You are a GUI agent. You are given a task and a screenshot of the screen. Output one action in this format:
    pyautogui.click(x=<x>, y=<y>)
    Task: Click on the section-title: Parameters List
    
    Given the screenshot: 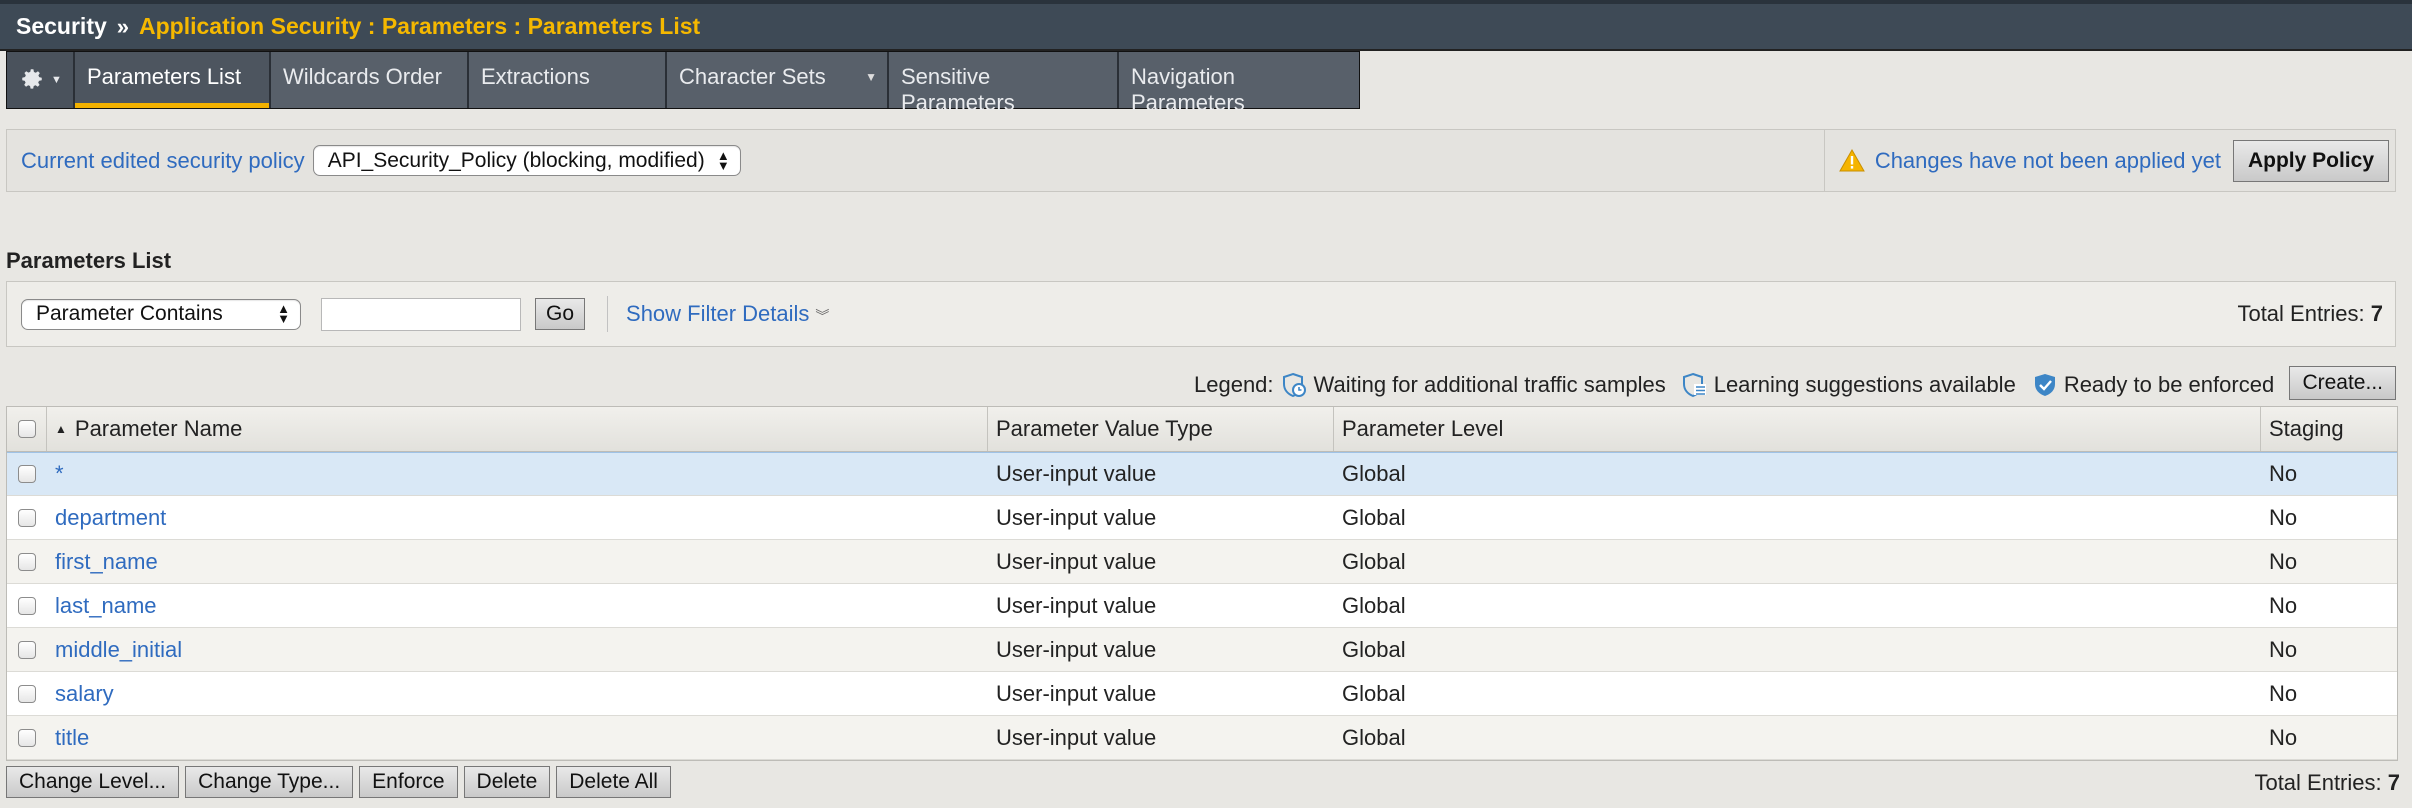 What is the action you would take?
    pyautogui.click(x=89, y=260)
    